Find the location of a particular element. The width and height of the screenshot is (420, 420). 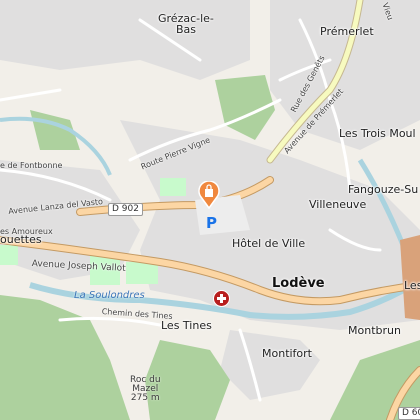

street-fontbonne: e de Fontbonne is located at coordinates (31, 165).